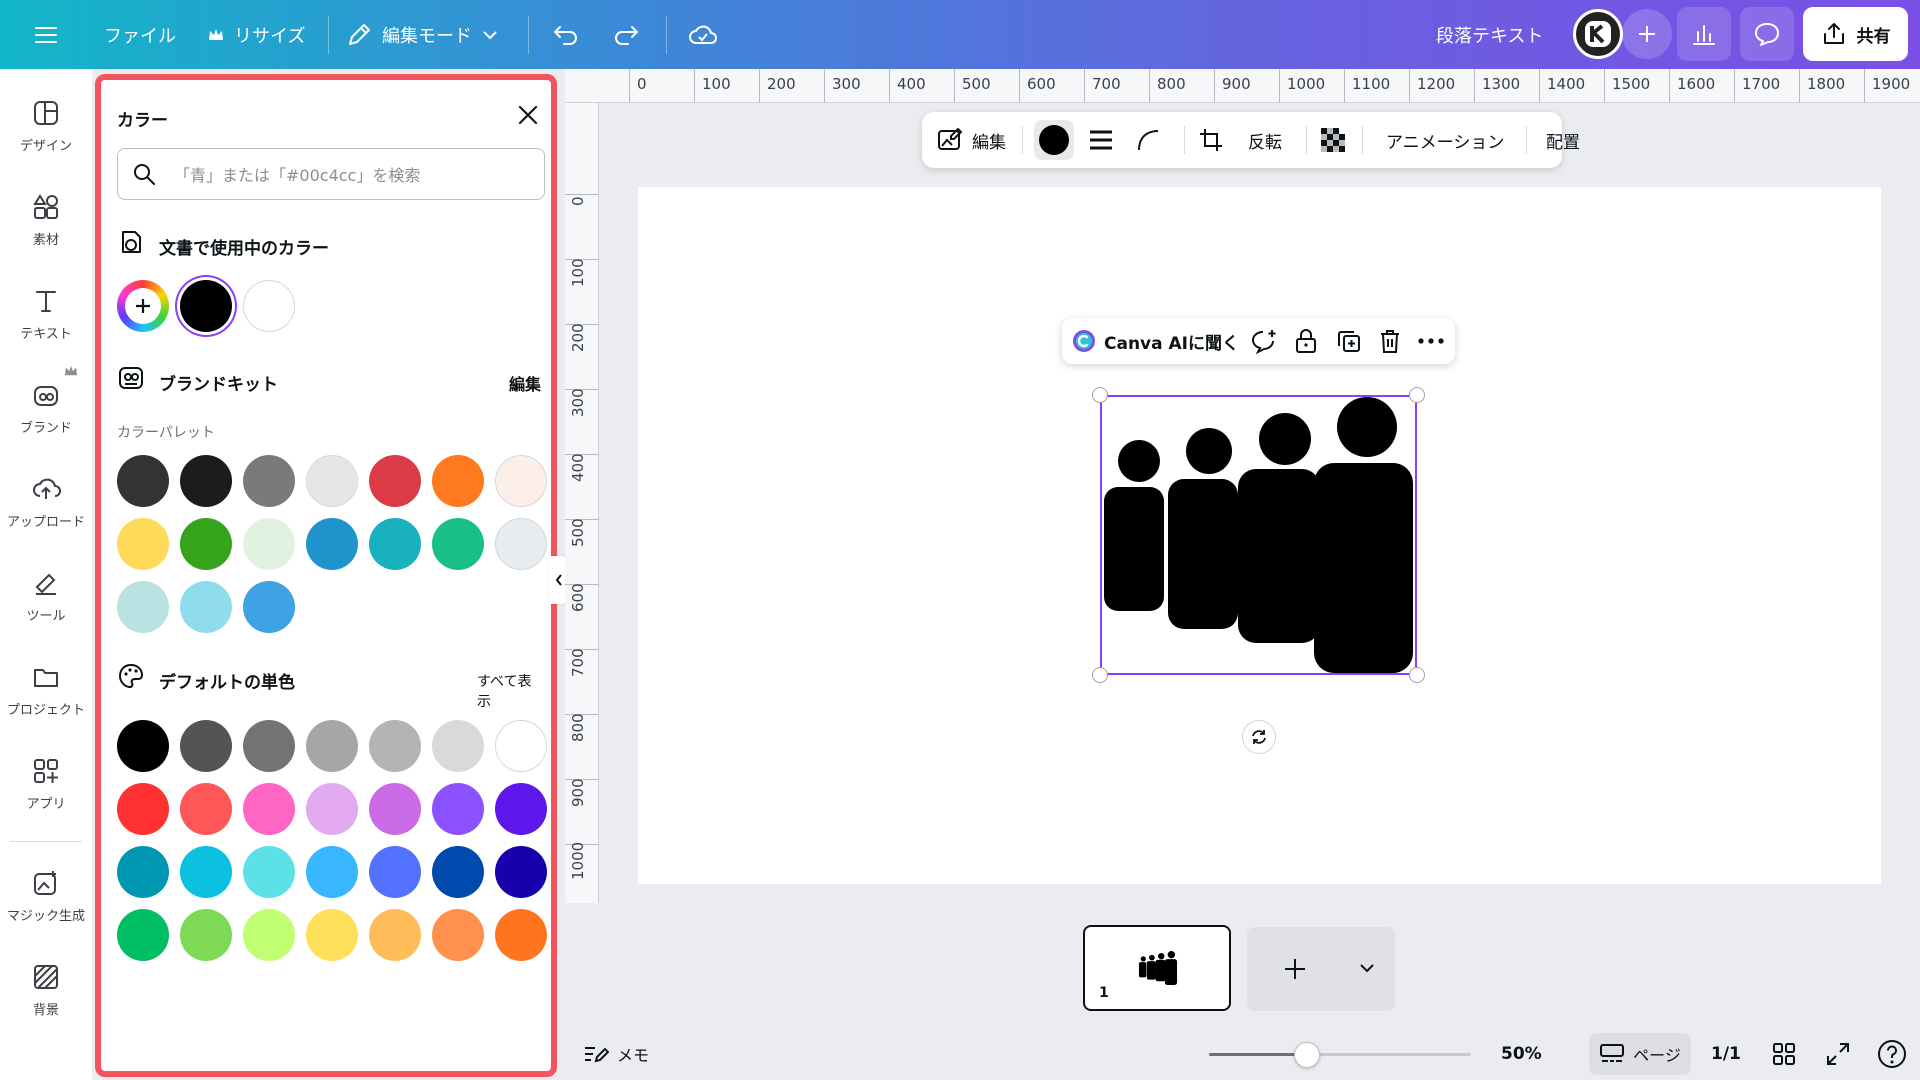 The image size is (1920, 1080). I want to click on save-status-button, so click(703, 34).